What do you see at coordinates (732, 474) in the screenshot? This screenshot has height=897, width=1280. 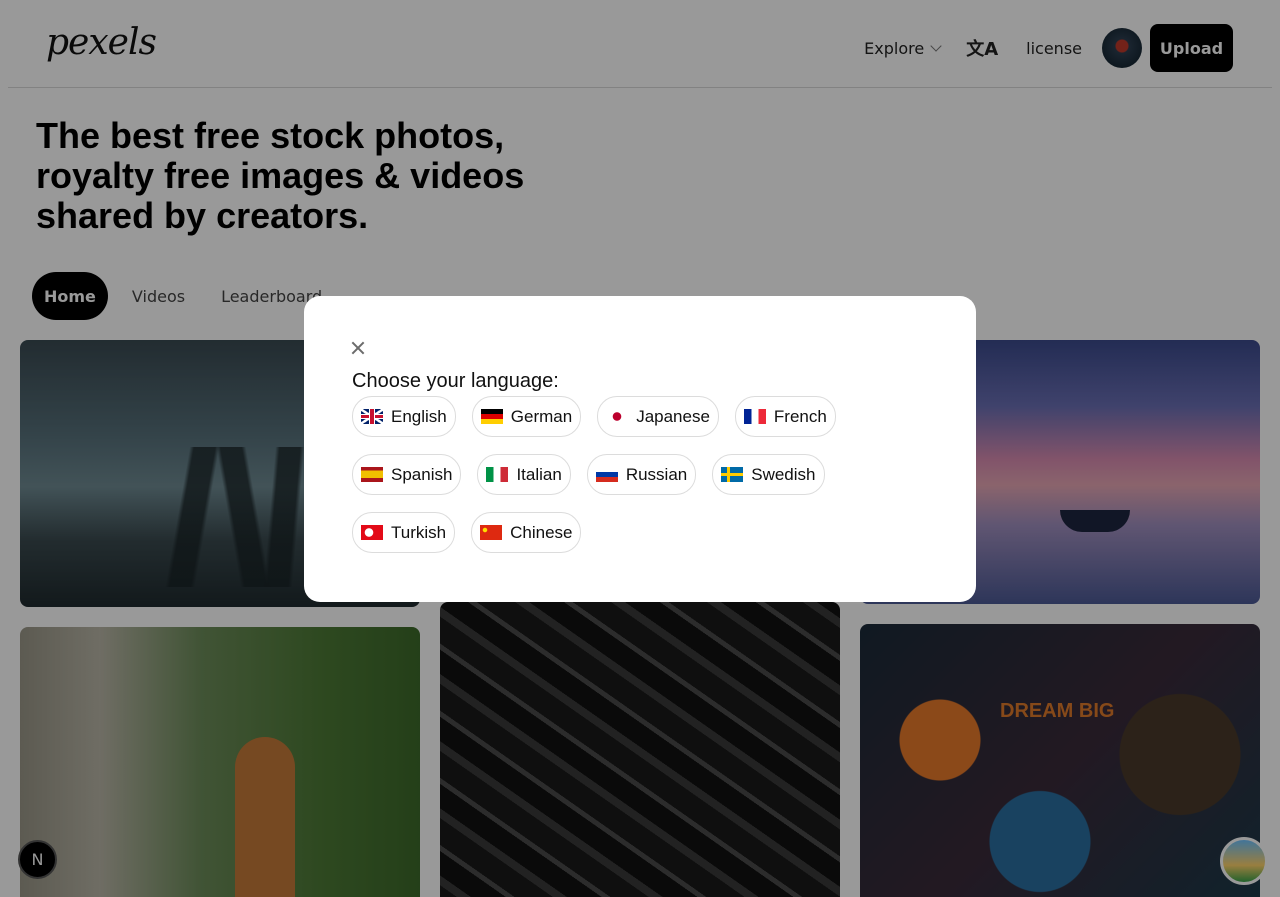 I see `flag-sweden-icon` at bounding box center [732, 474].